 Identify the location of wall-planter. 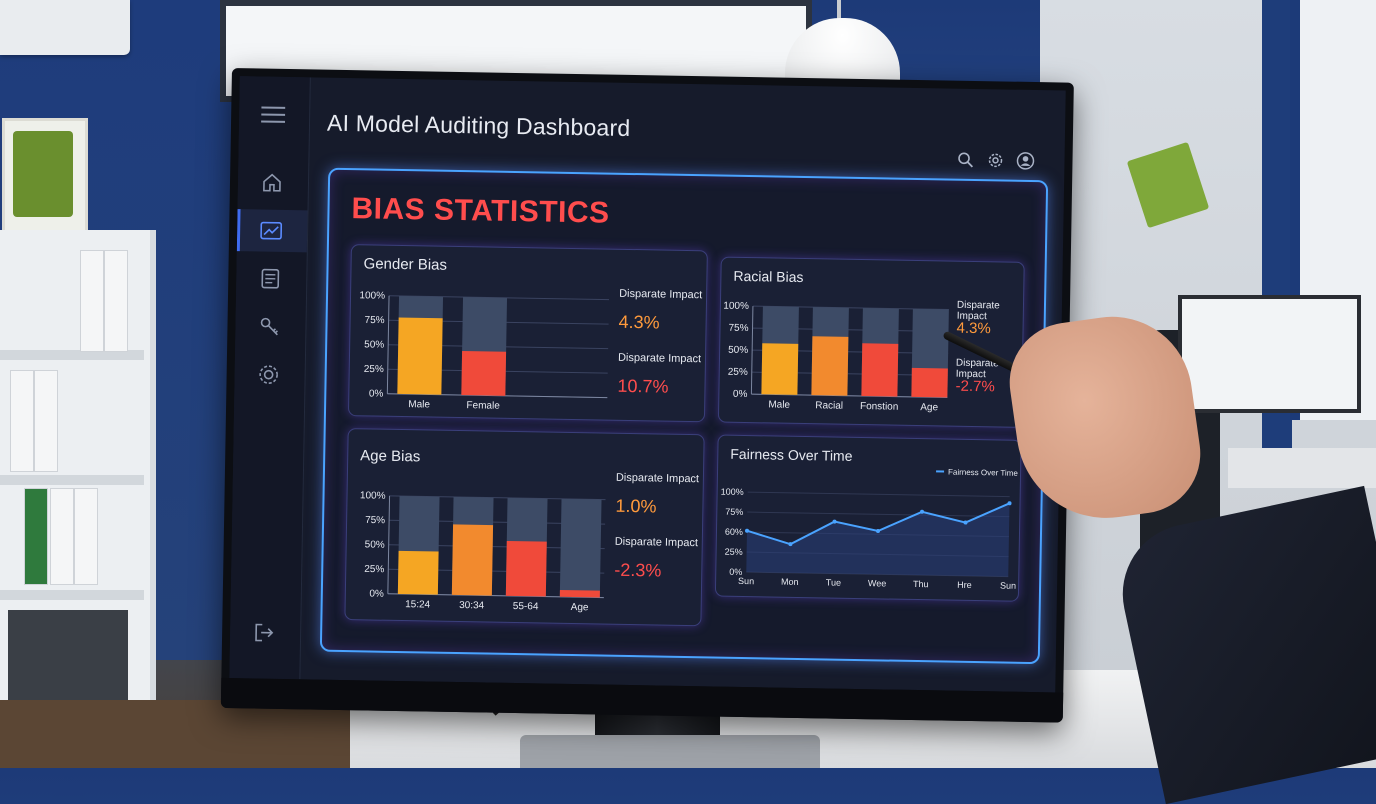
(45, 176).